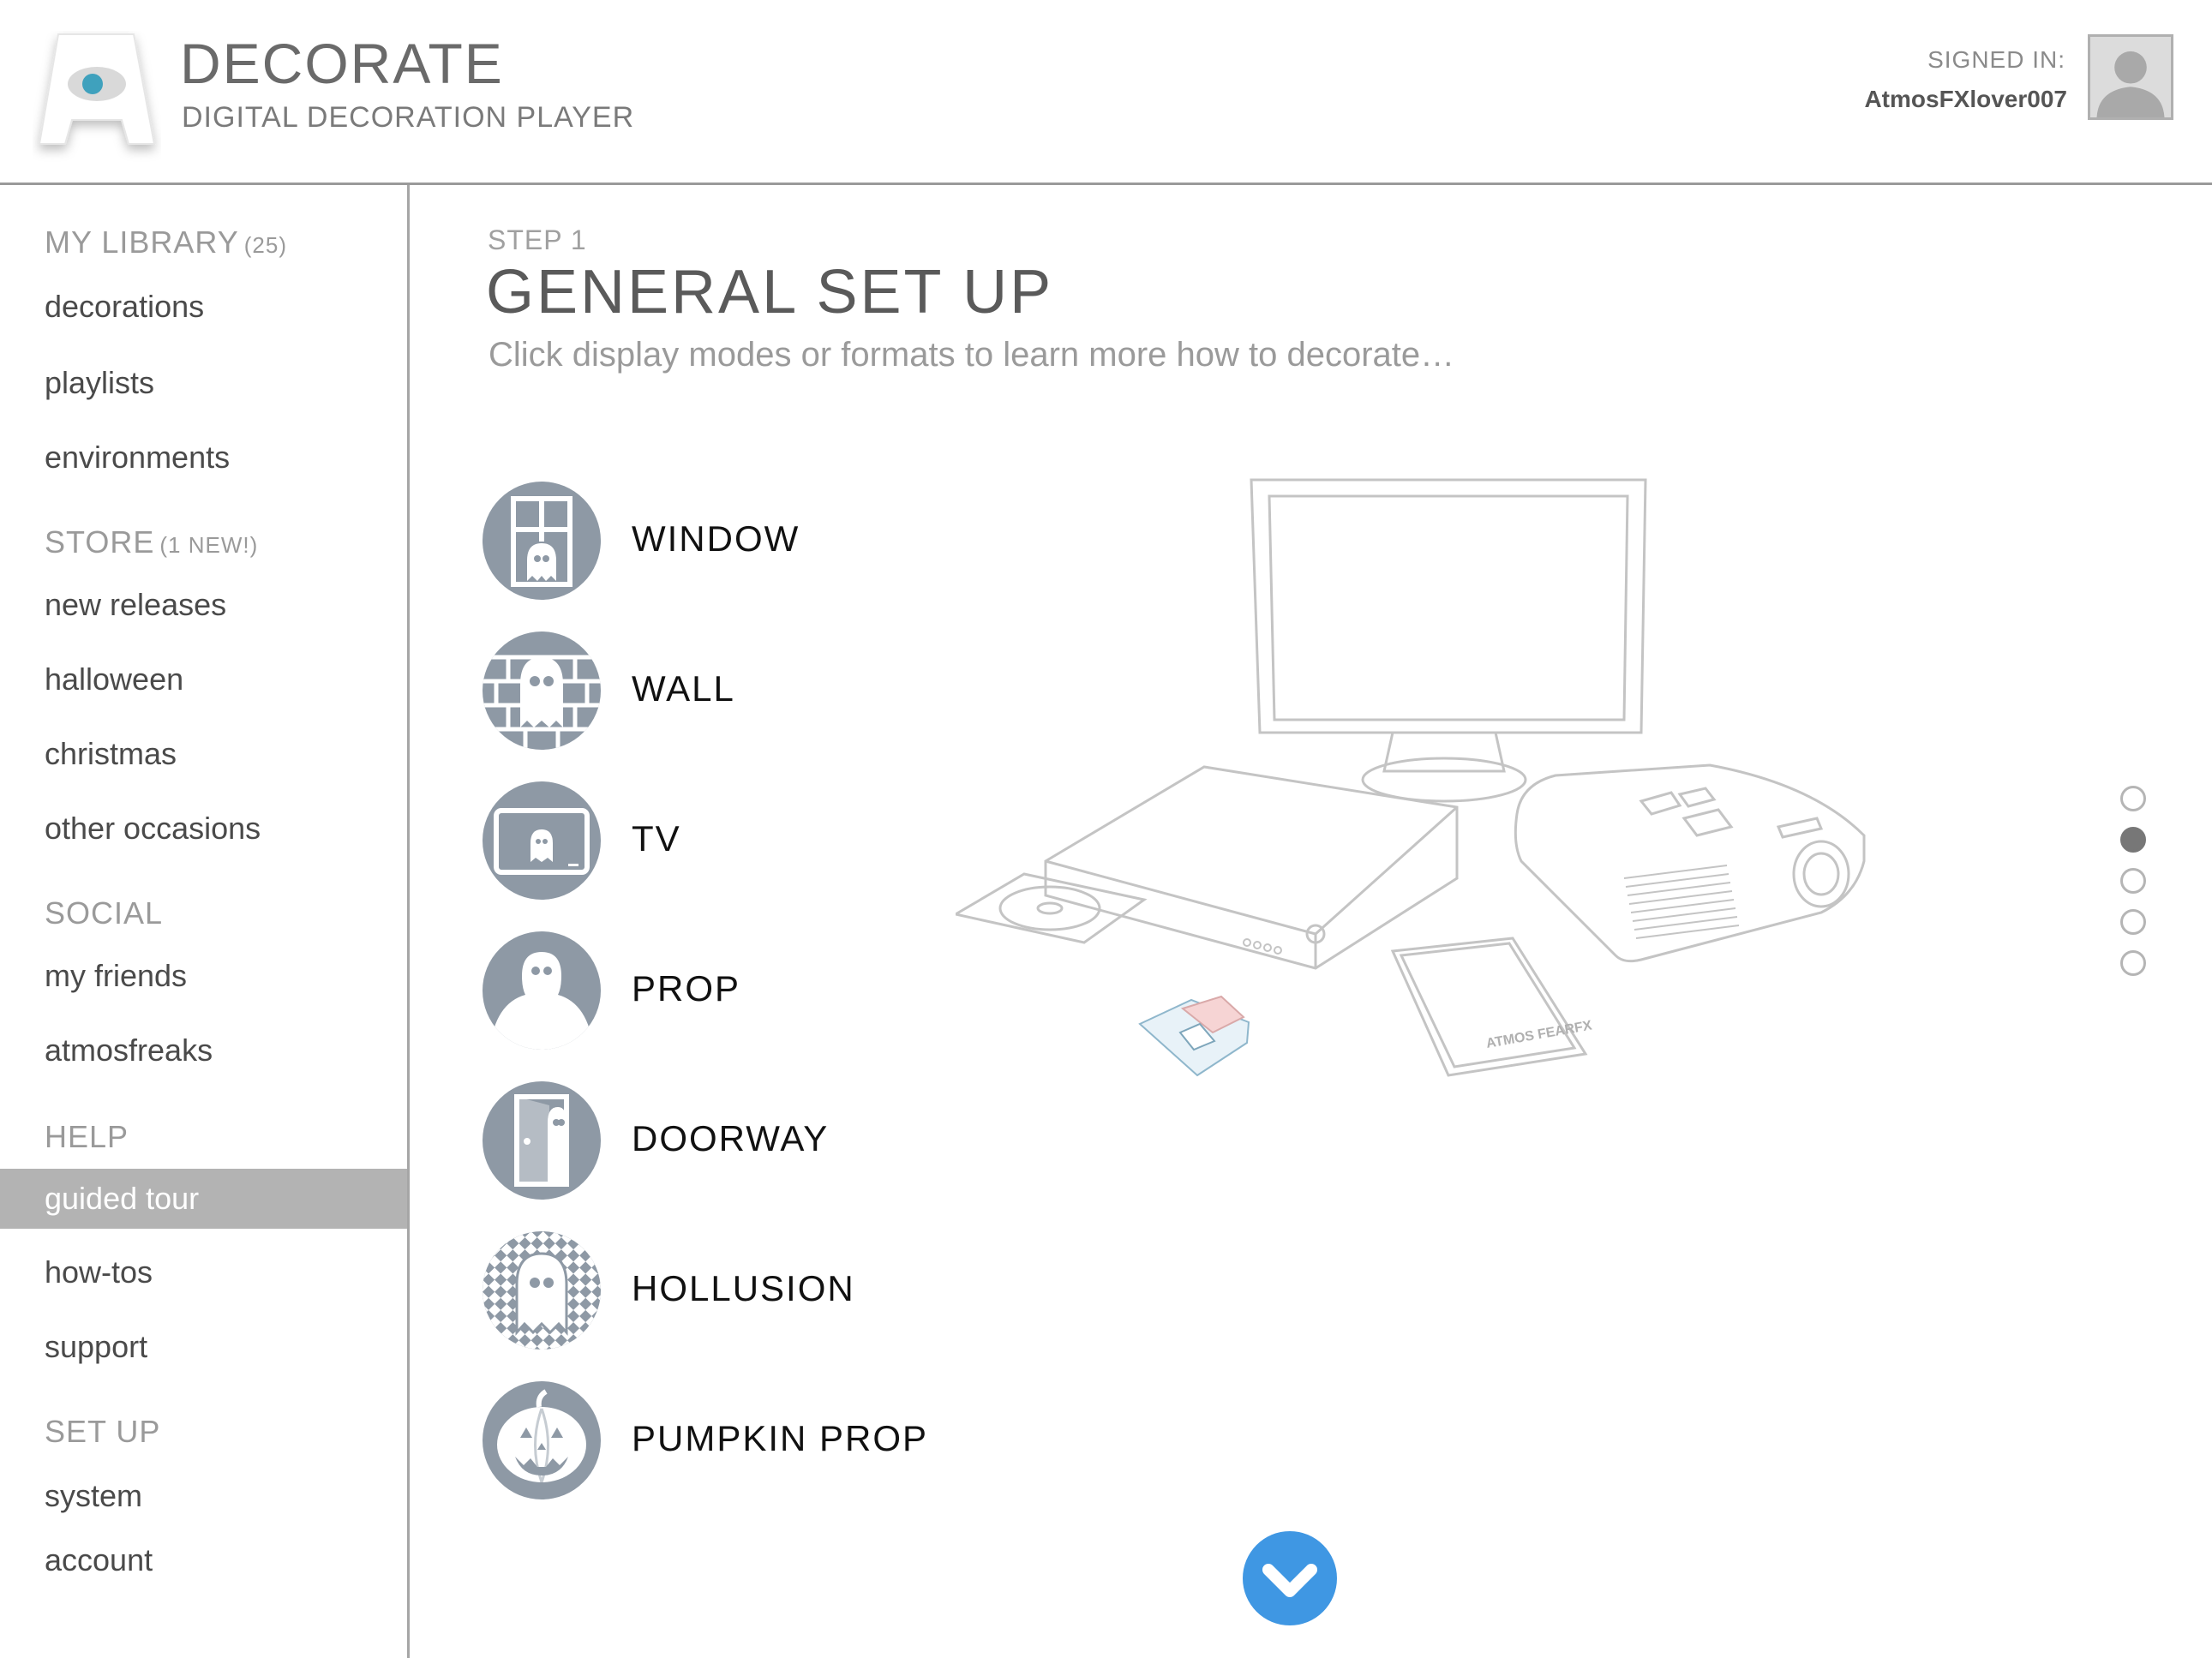  What do you see at coordinates (770, 292) in the screenshot?
I see `page-title: GENERAL SET UP` at bounding box center [770, 292].